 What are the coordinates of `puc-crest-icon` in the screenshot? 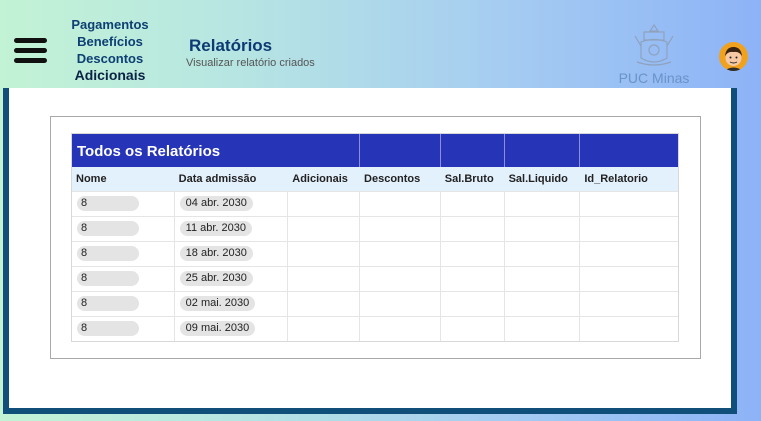 It's located at (654, 44).